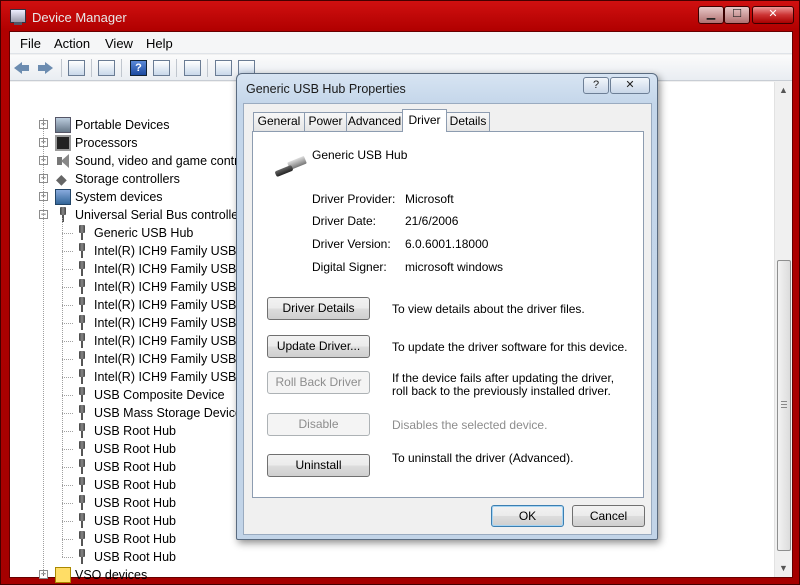 The image size is (800, 585). What do you see at coordinates (159, 43) in the screenshot?
I see `menu-help: Help` at bounding box center [159, 43].